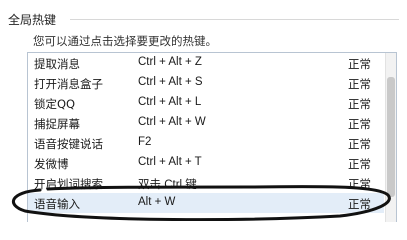 The width and height of the screenshot is (407, 240). Describe the element at coordinates (170, 82) in the screenshot. I see `hotkey-key: Ctrl + Alt + S` at that location.